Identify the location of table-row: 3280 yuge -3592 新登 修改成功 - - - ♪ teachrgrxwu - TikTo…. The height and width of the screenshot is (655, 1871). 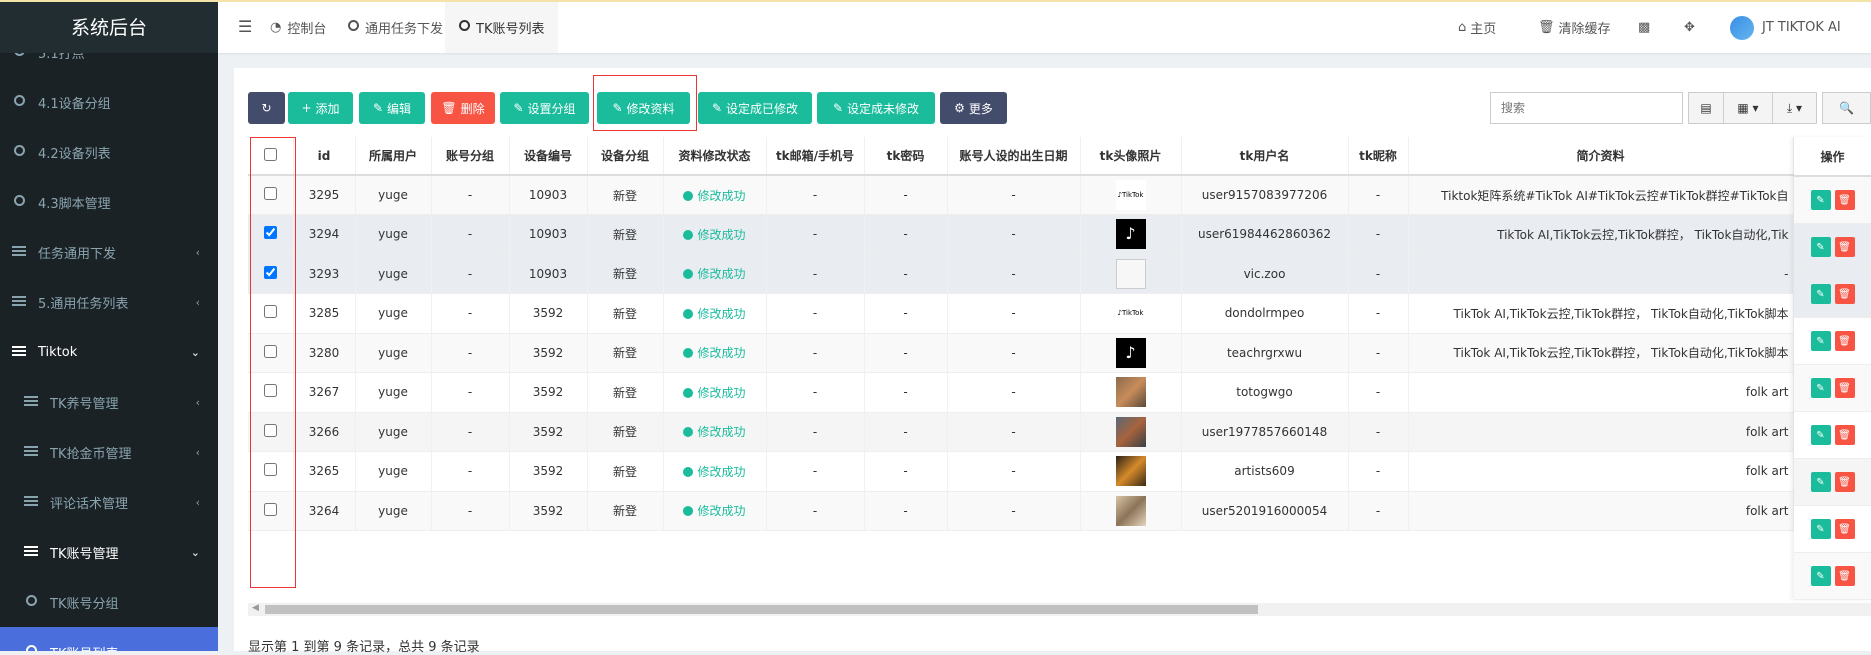
(1059, 353).